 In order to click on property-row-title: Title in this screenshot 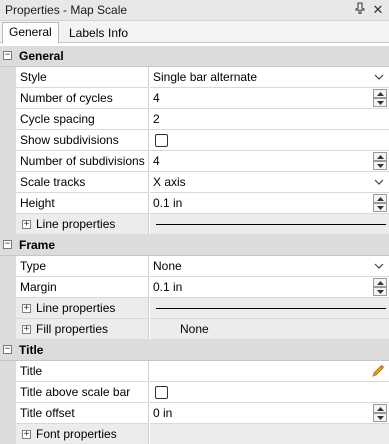, I will do `click(194, 371)`.